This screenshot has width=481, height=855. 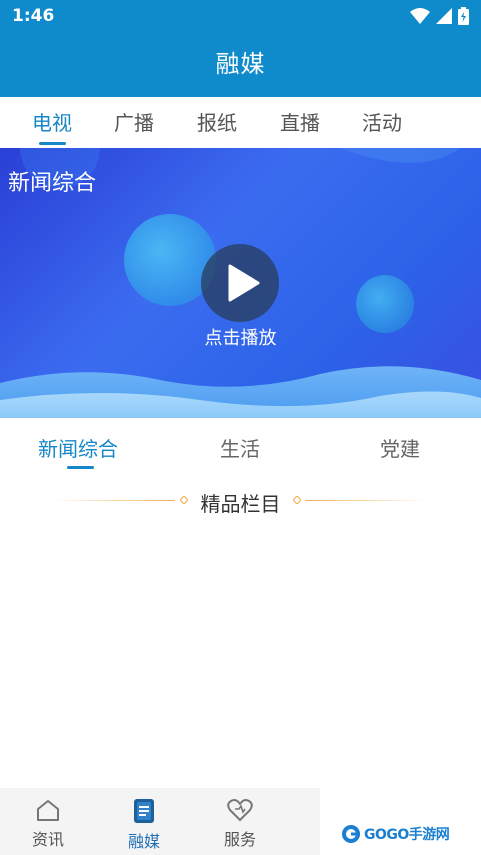 I want to click on subtab-life: 生活, so click(x=240, y=447).